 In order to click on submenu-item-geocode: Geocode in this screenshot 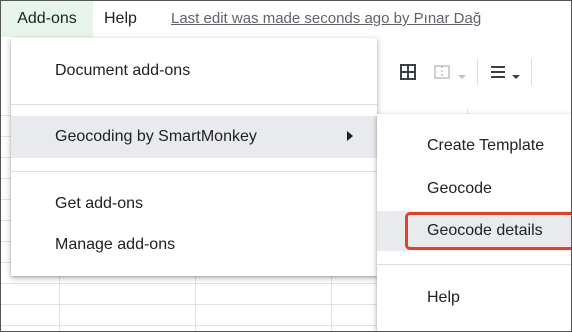, I will do `click(474, 189)`.